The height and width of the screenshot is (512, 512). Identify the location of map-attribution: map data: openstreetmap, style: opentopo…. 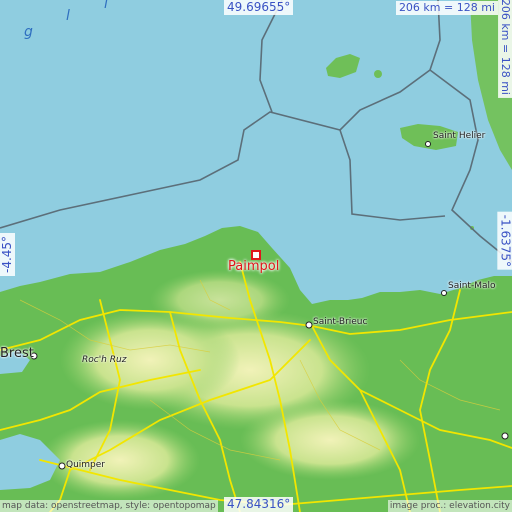
(109, 506).